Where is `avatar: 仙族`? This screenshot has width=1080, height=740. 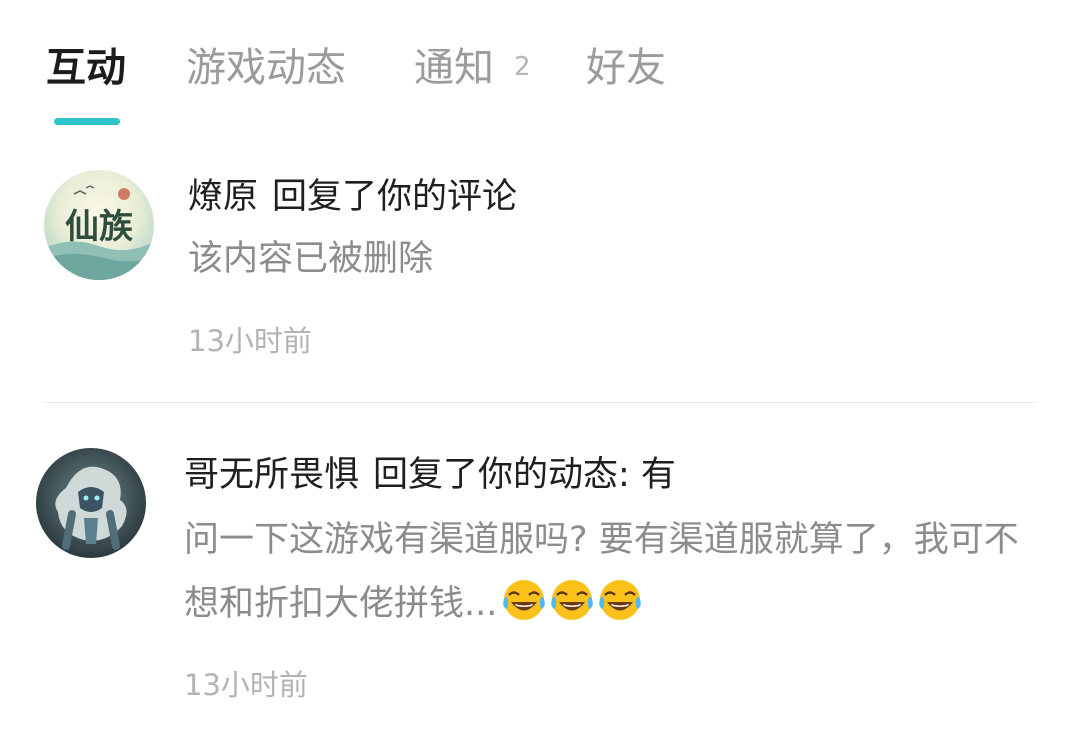
avatar: 仙族 is located at coordinates (99, 225).